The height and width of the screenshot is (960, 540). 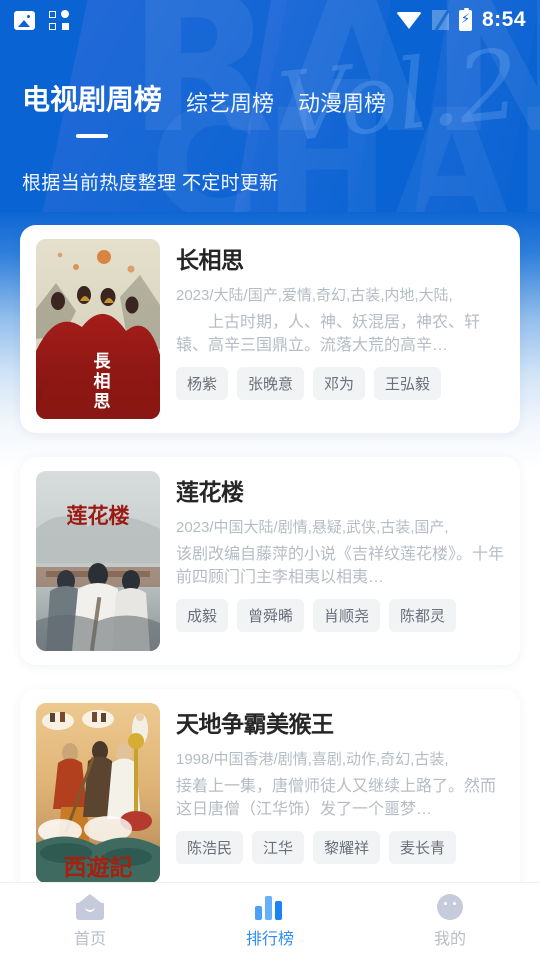 What do you see at coordinates (423, 847) in the screenshot?
I see `cast-tag: 麦长青` at bounding box center [423, 847].